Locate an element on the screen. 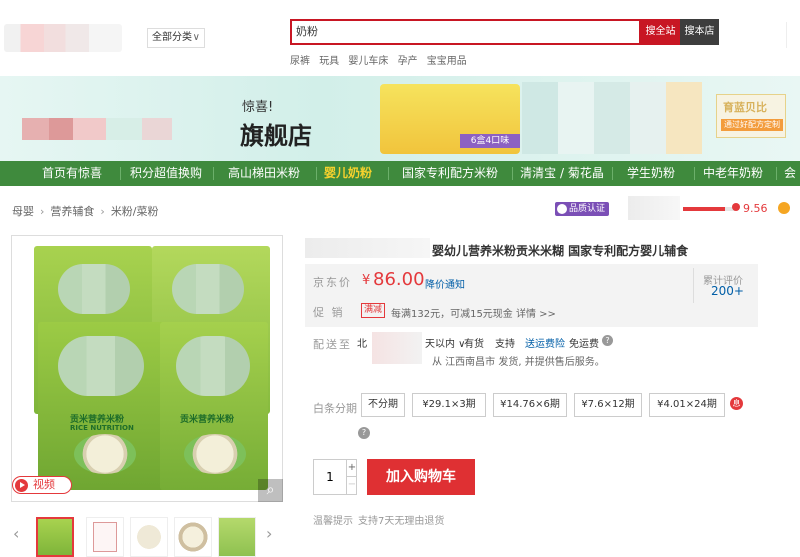 The width and height of the screenshot is (800, 557). score-bar is located at coordinates (709, 209).